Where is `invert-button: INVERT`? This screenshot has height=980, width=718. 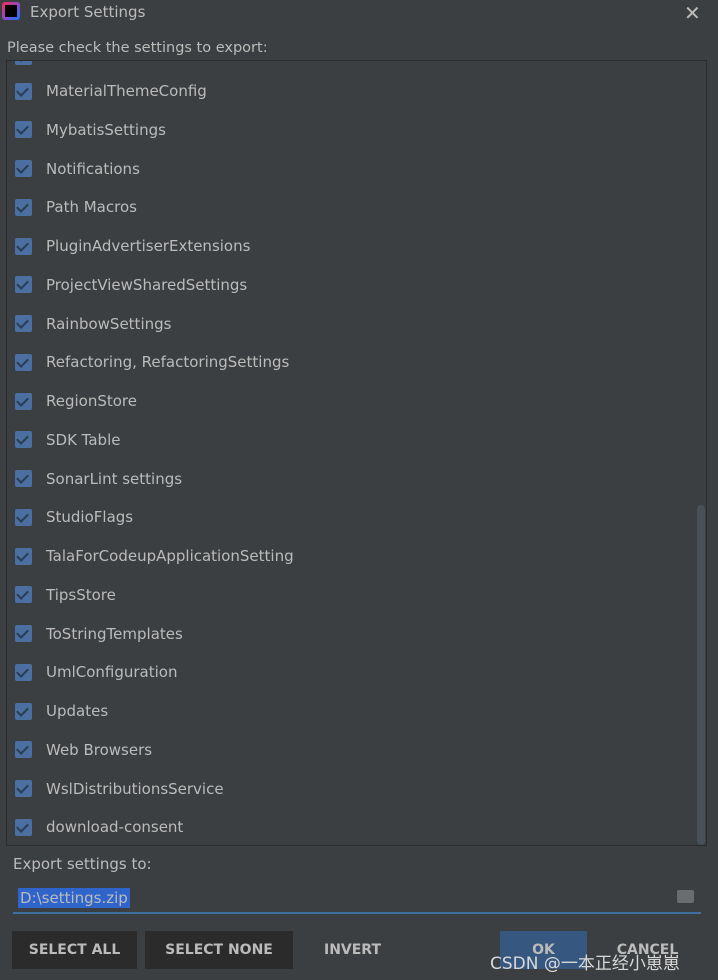
invert-button: INVERT is located at coordinates (352, 950).